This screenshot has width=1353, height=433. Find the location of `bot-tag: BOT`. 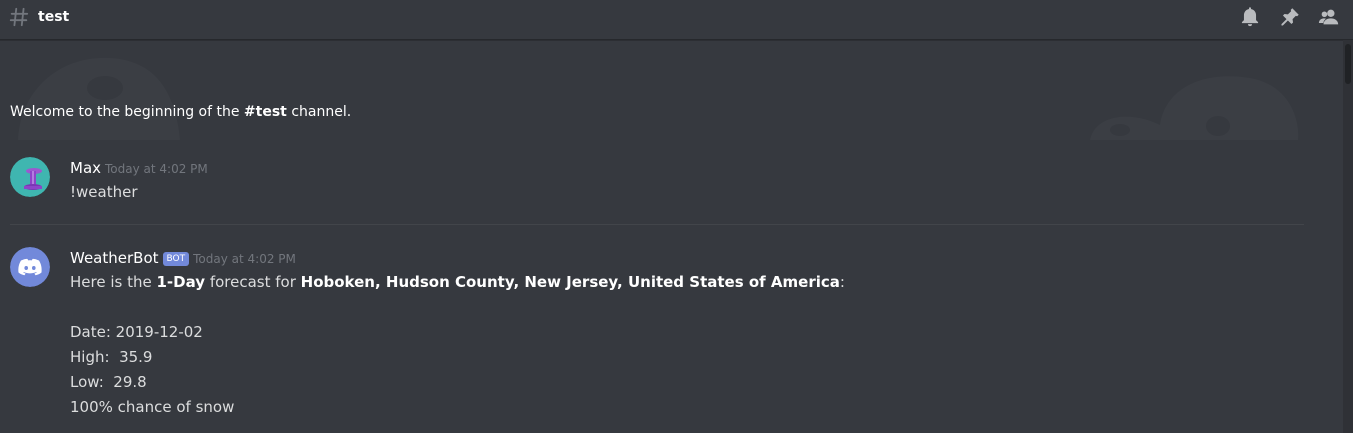

bot-tag: BOT is located at coordinates (176, 259).